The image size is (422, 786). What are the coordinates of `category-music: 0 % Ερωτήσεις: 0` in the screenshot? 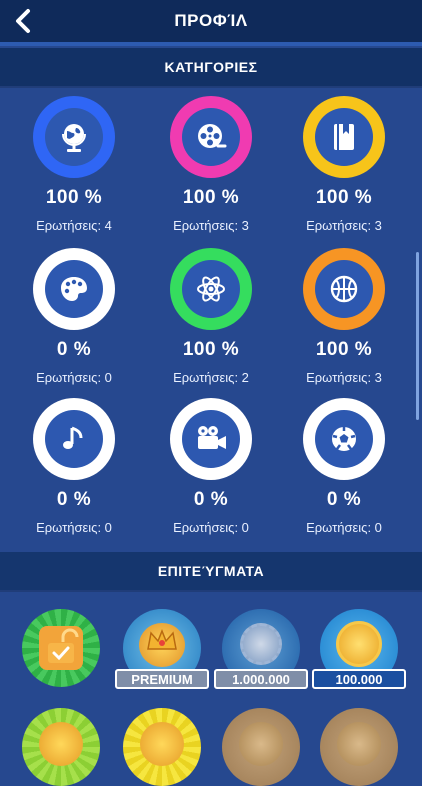 It's located at (74, 466).